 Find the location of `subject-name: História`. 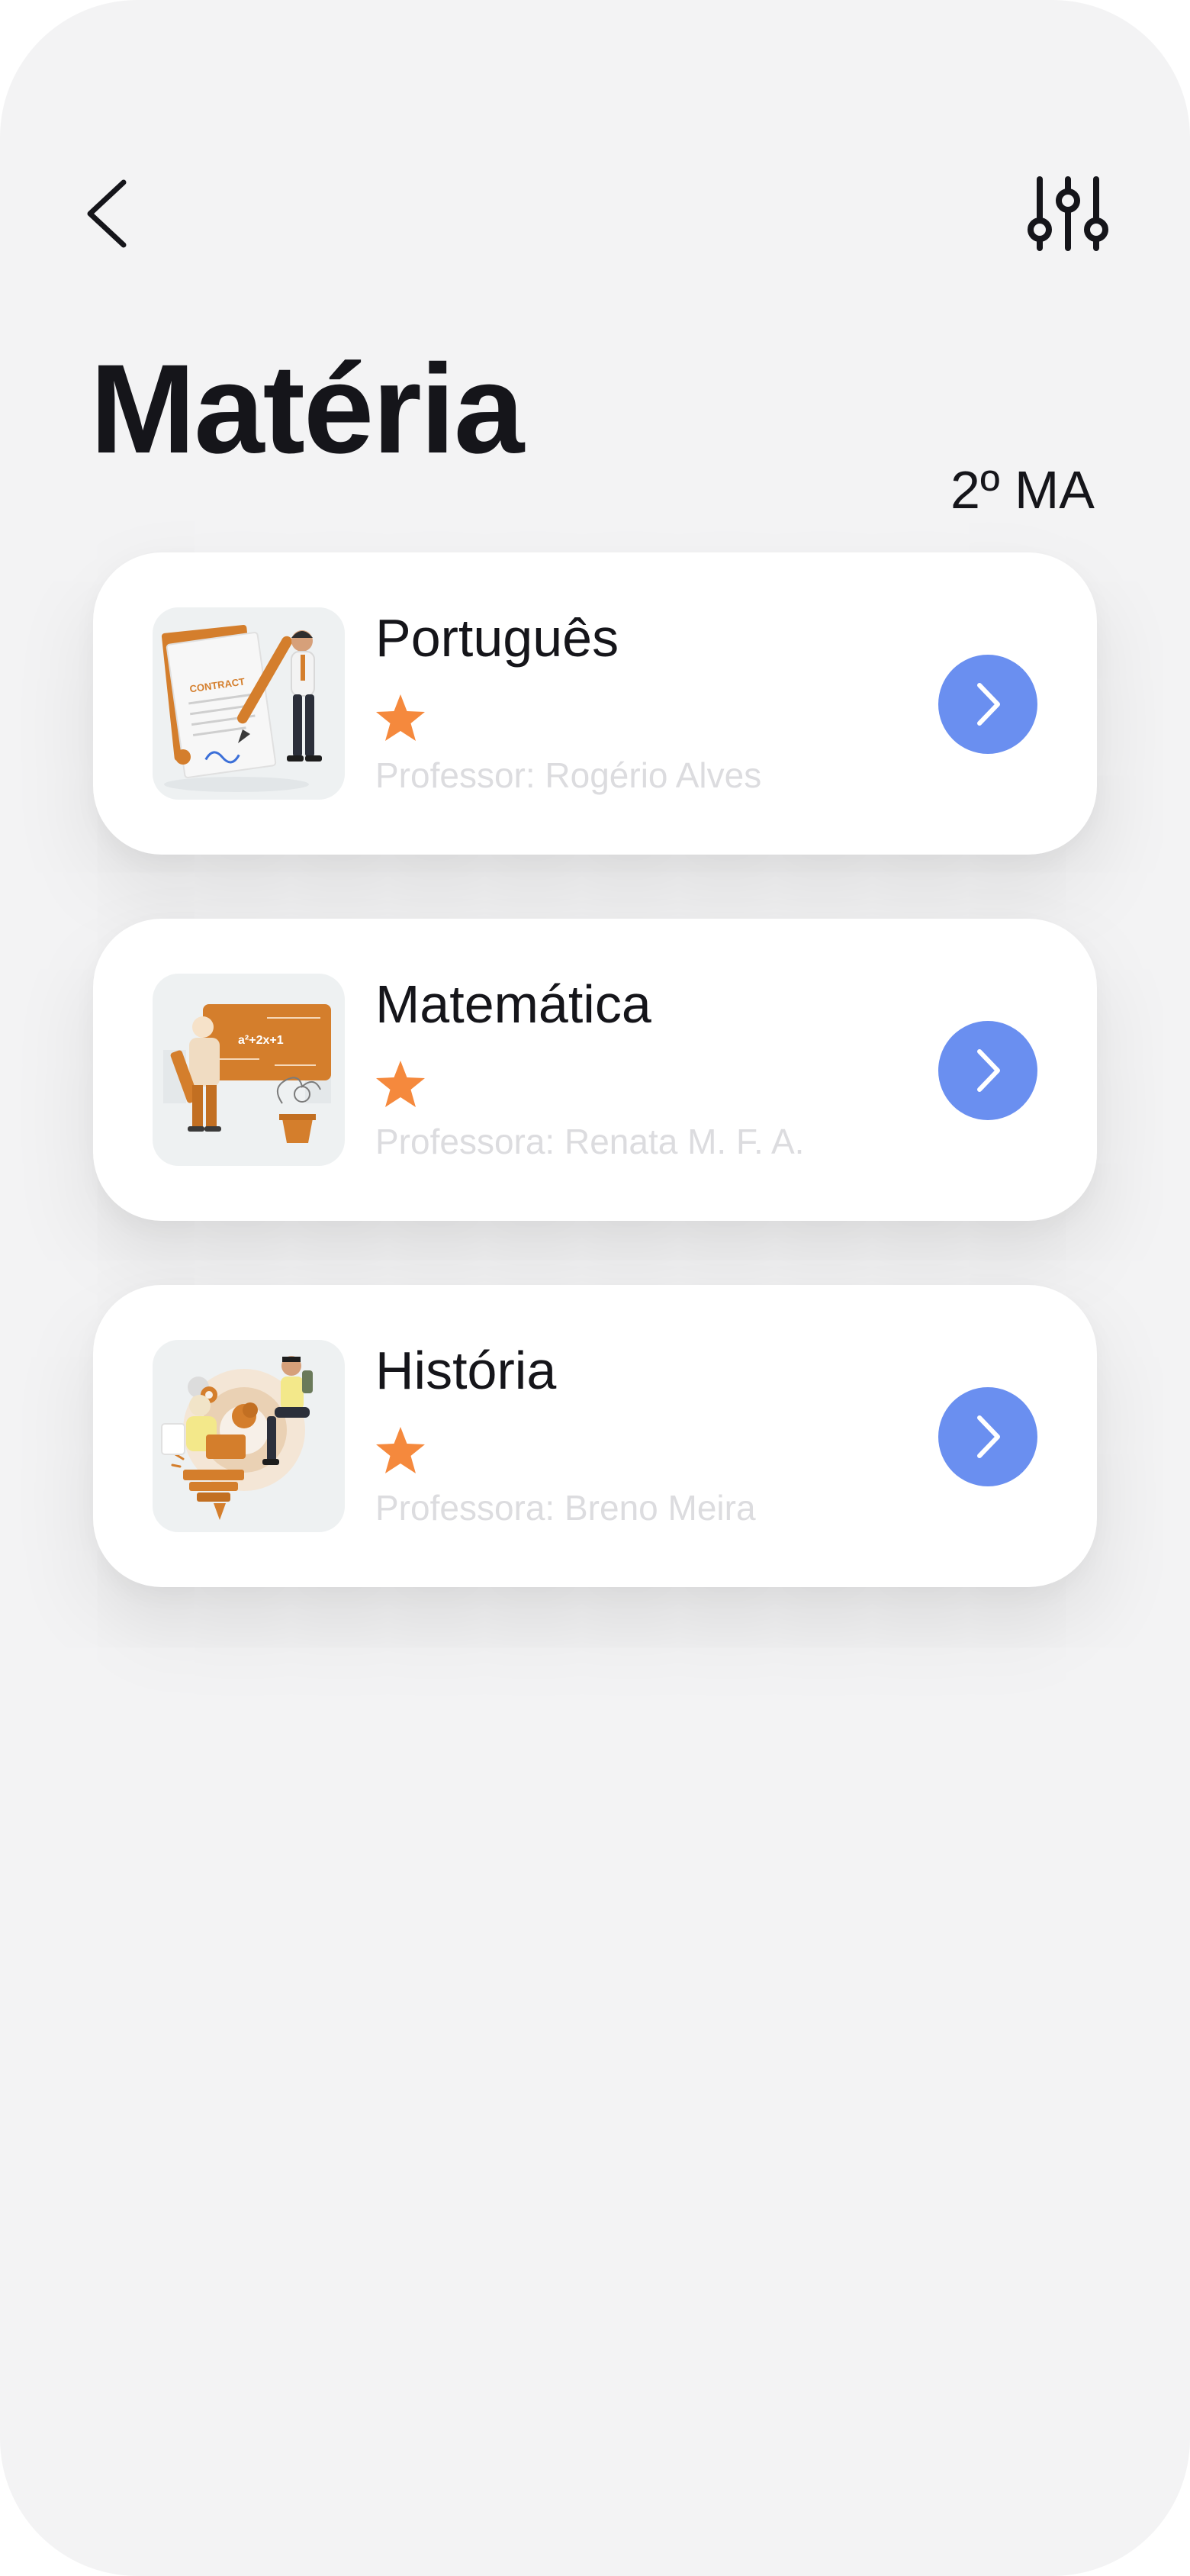

subject-name: História is located at coordinates (466, 1370).